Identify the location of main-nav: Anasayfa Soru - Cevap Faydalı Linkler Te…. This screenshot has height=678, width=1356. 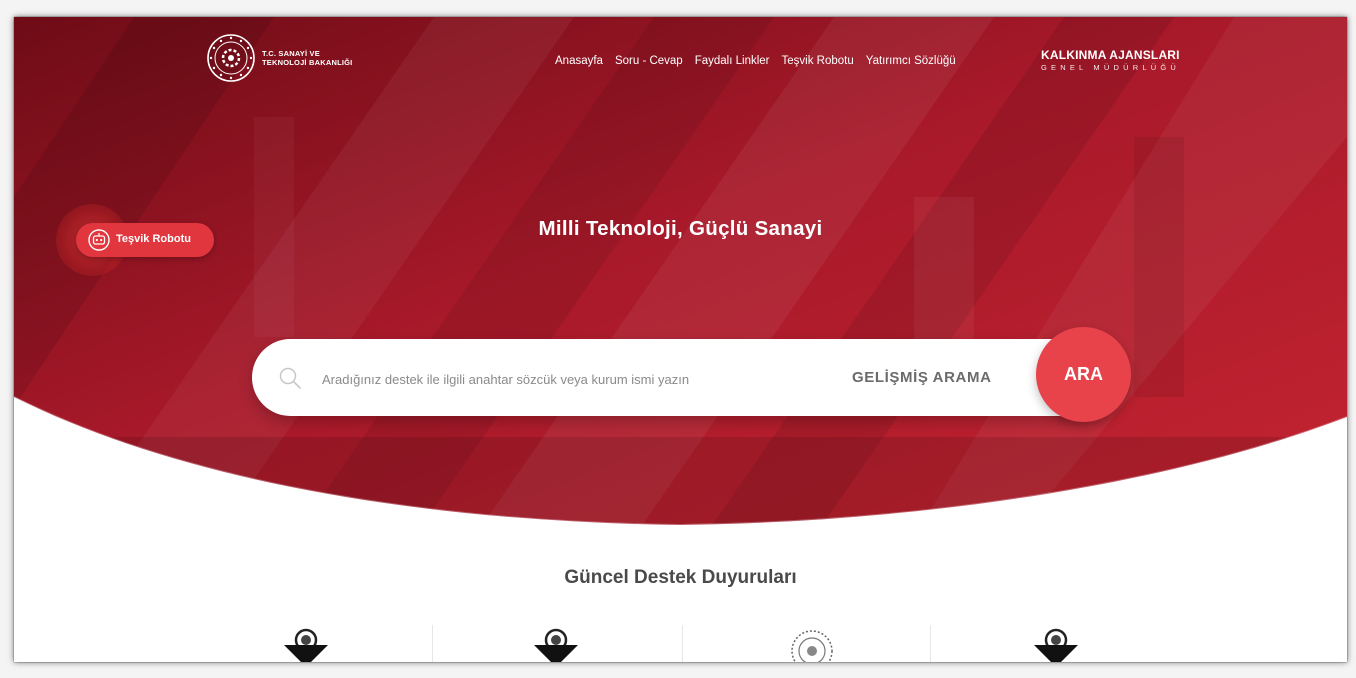
(761, 61).